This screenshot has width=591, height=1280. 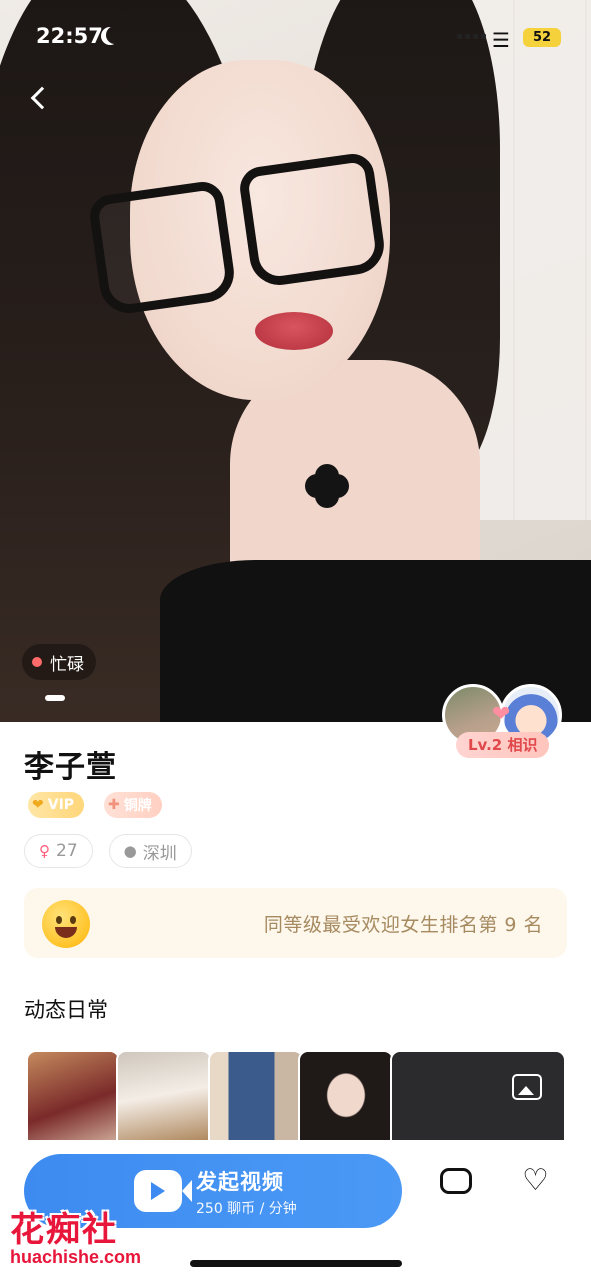 I want to click on smile-emoji-icon, so click(x=66, y=924).